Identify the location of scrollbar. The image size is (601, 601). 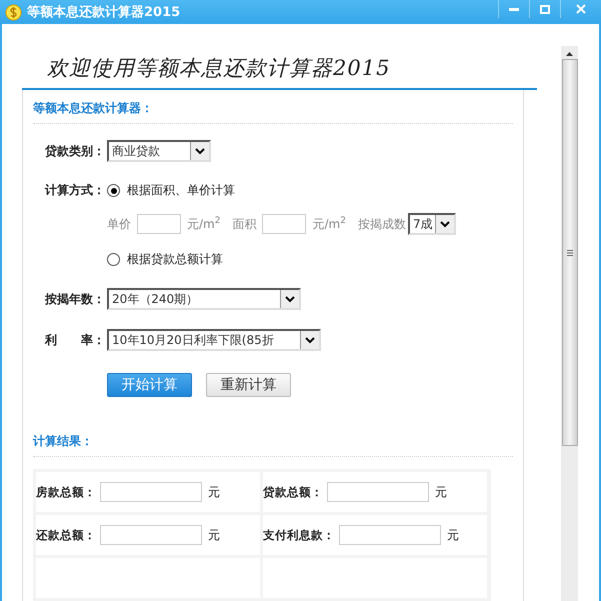
(569, 323).